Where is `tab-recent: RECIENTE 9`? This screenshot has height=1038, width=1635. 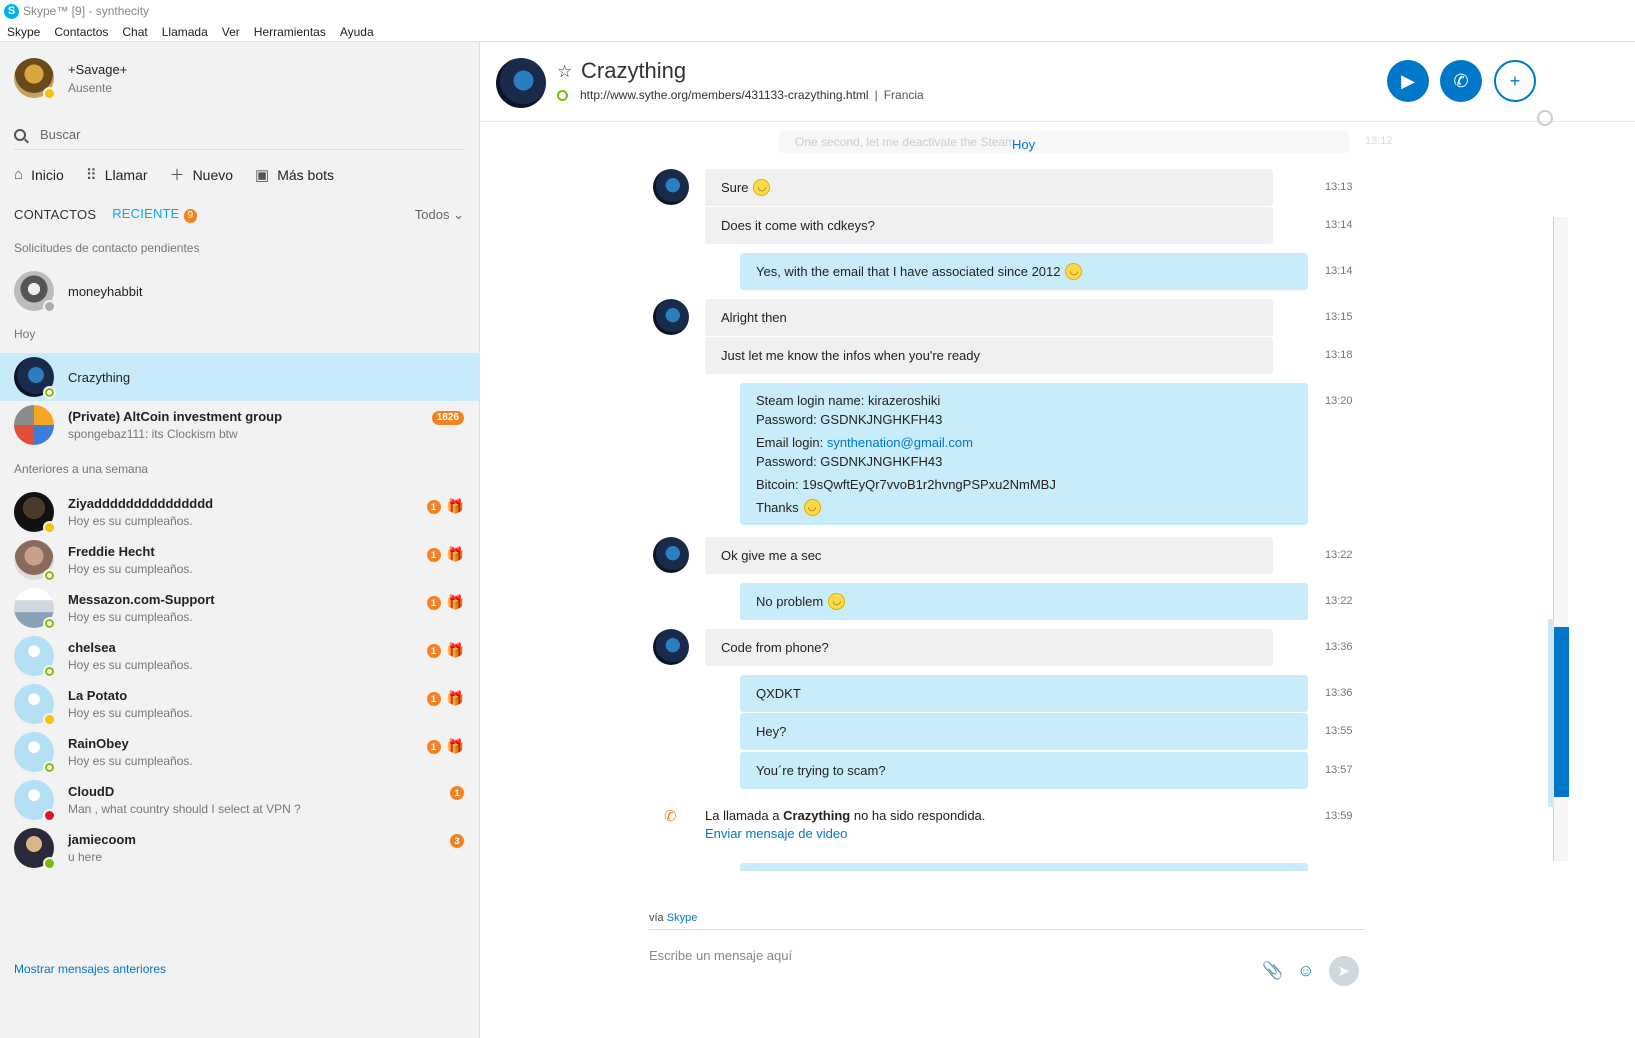
tab-recent: RECIENTE 9 is located at coordinates (155, 214).